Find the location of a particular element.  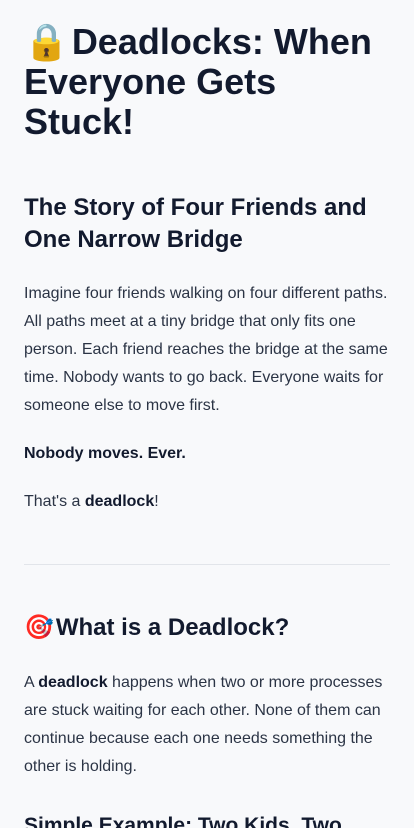

lock-icon: 🔒 is located at coordinates (46, 41).